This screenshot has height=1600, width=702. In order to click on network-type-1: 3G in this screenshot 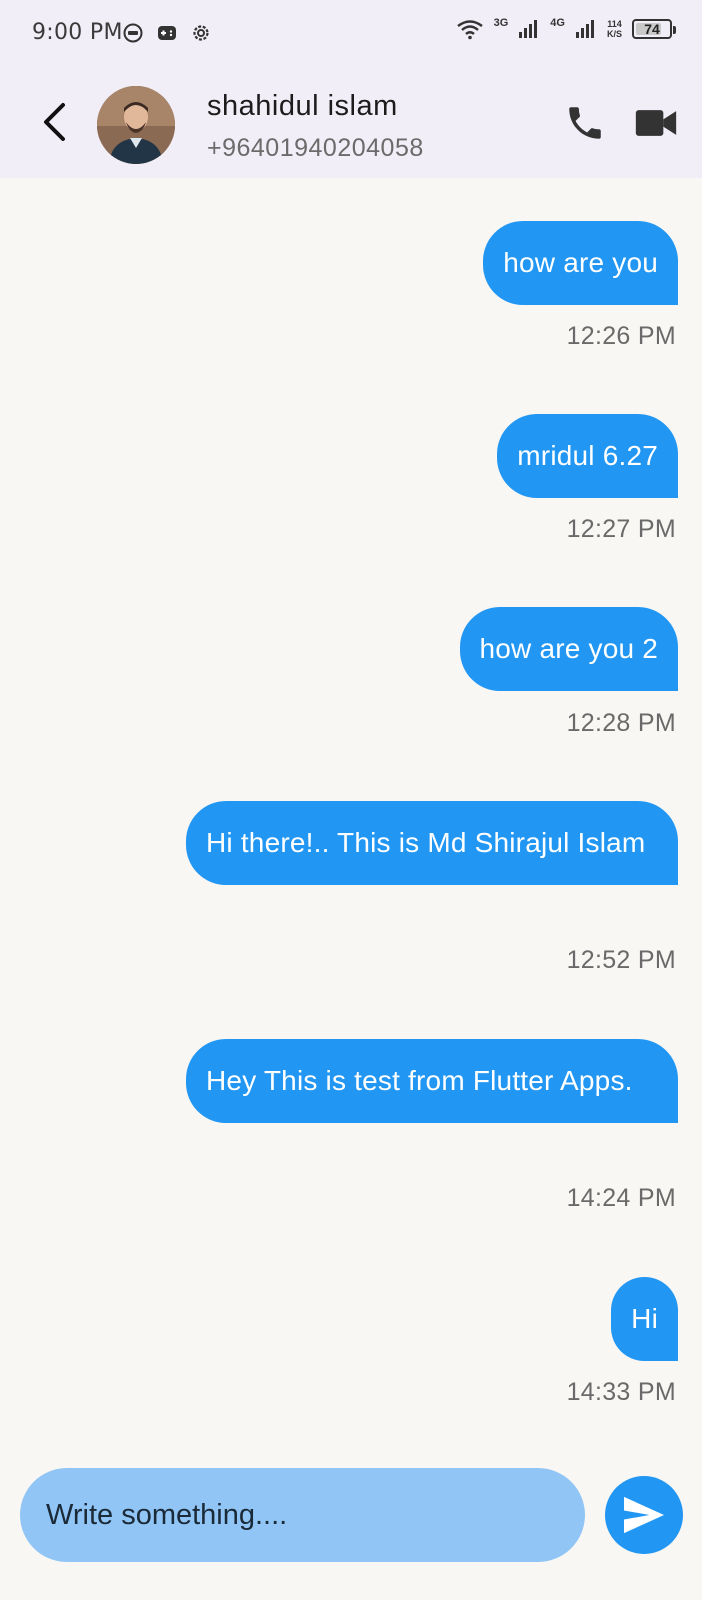, I will do `click(501, 23)`.